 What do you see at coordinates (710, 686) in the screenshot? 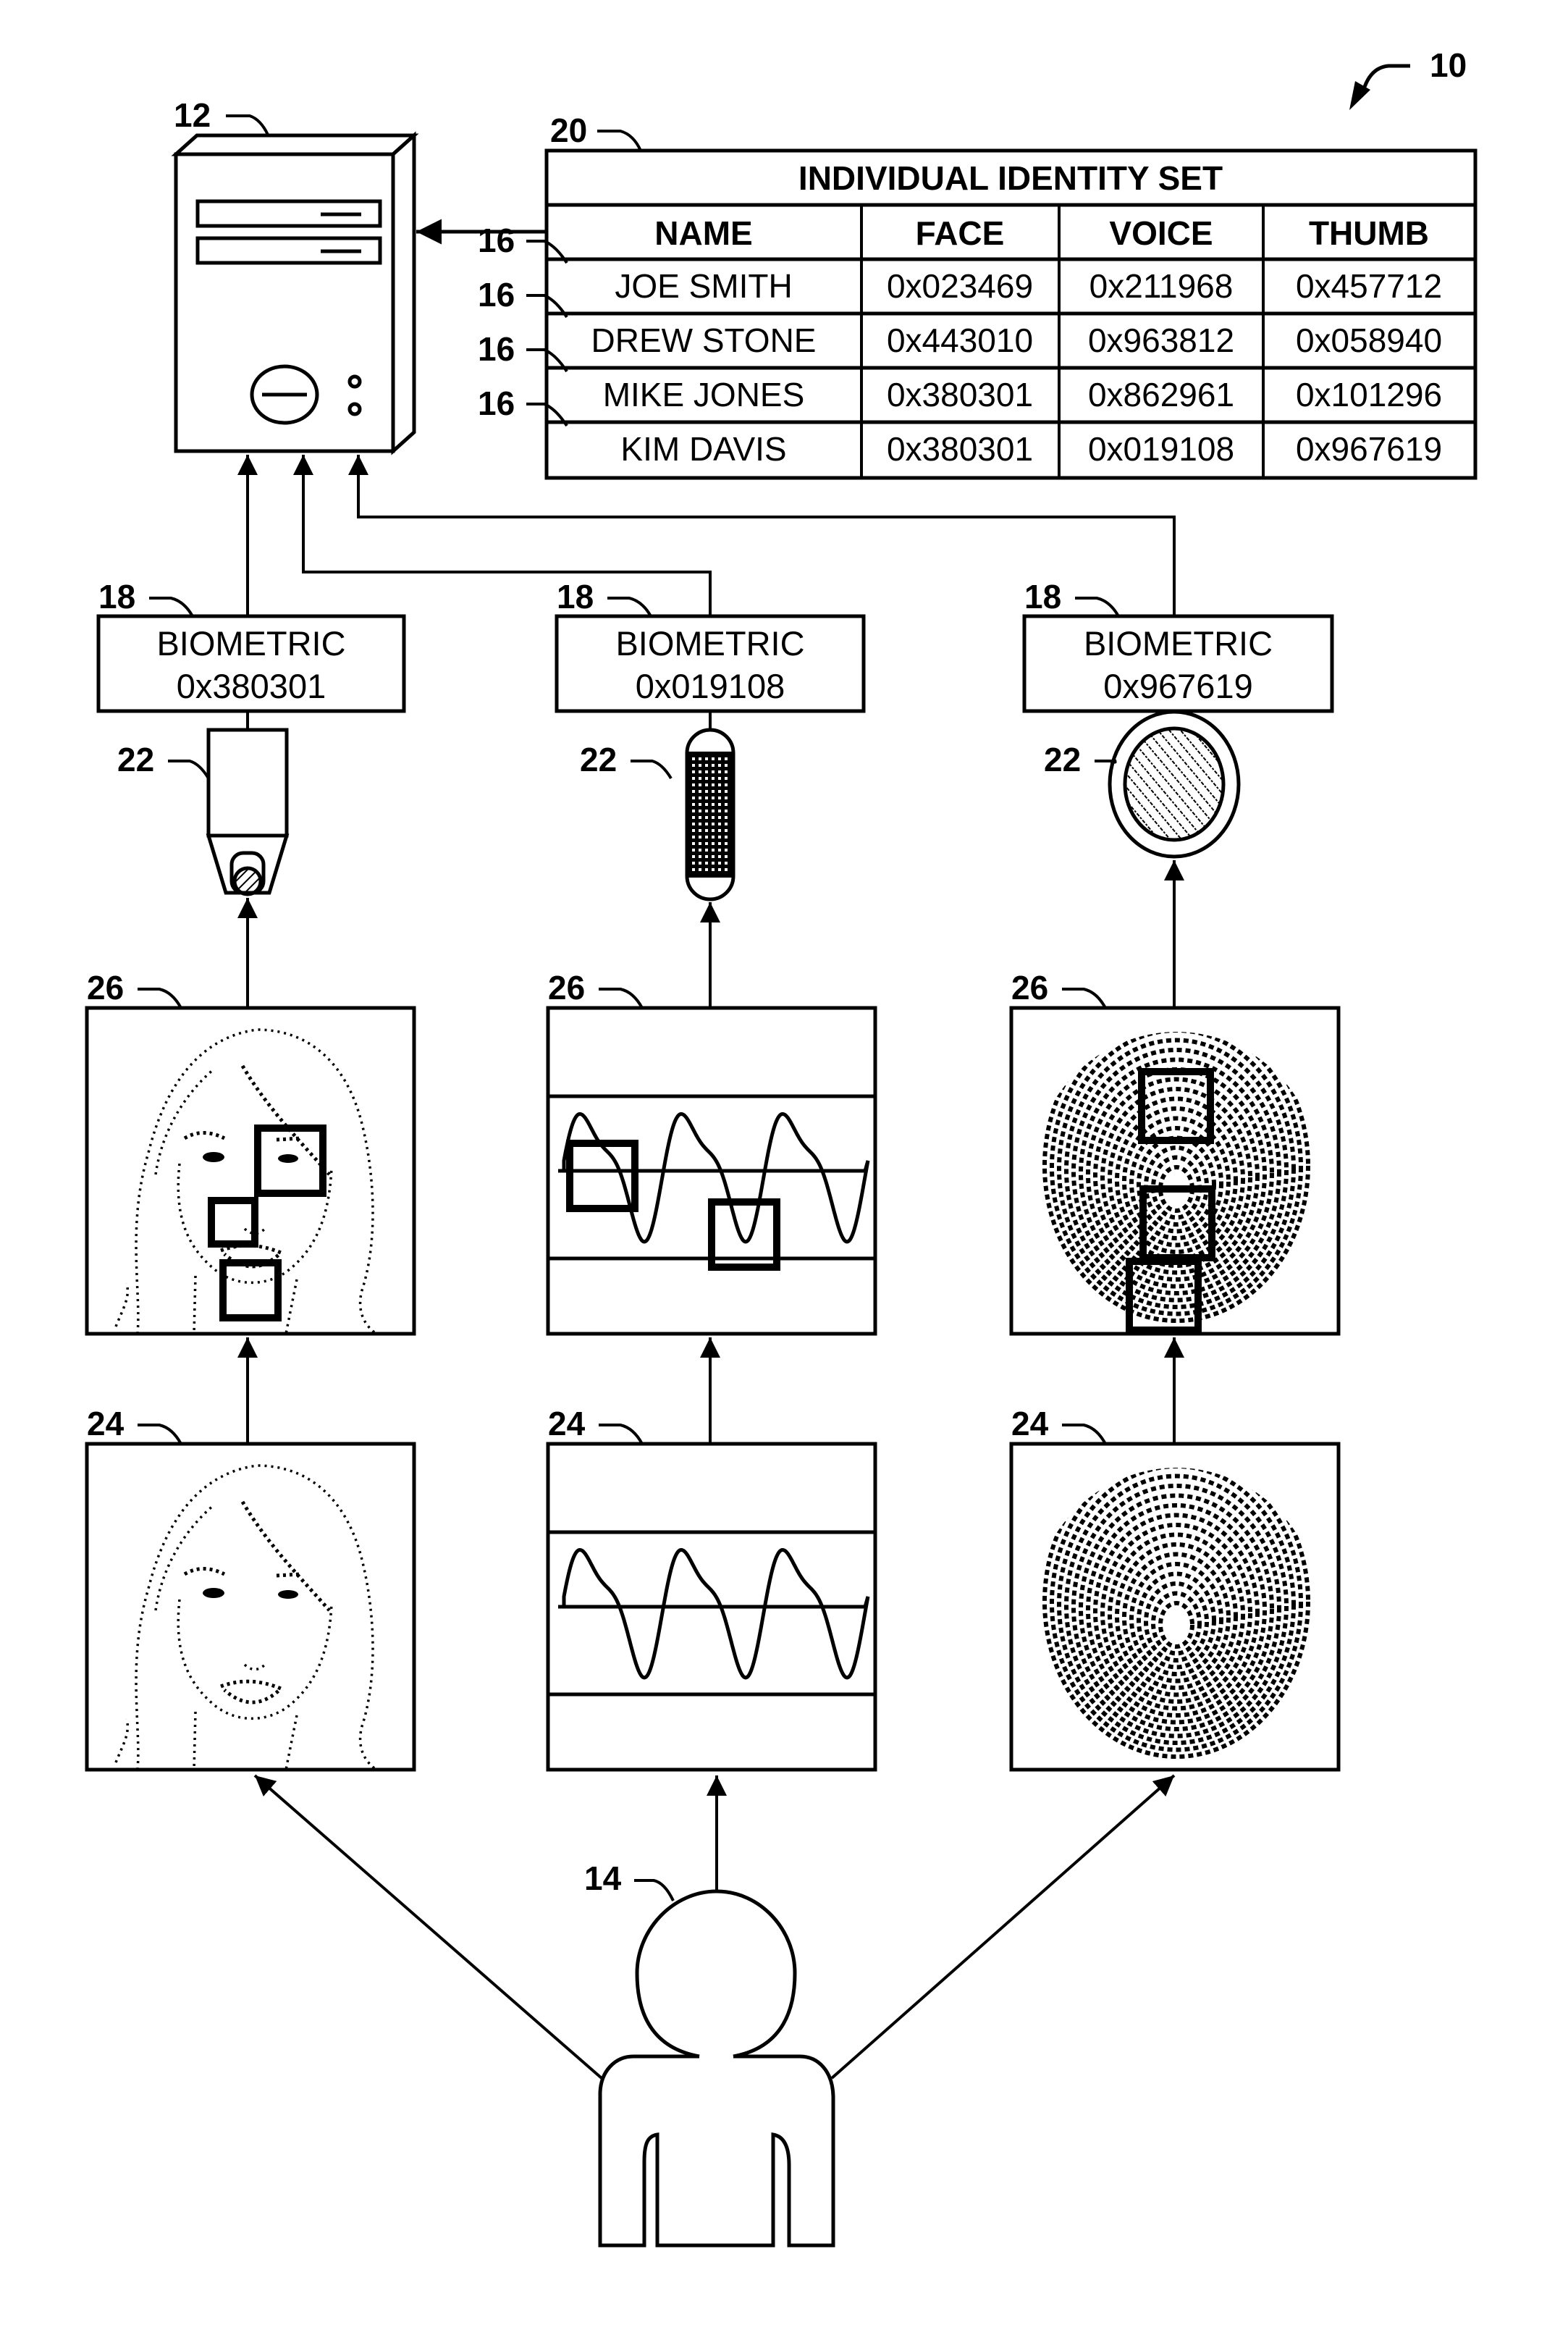
I see `biometric-value: 0x019108` at bounding box center [710, 686].